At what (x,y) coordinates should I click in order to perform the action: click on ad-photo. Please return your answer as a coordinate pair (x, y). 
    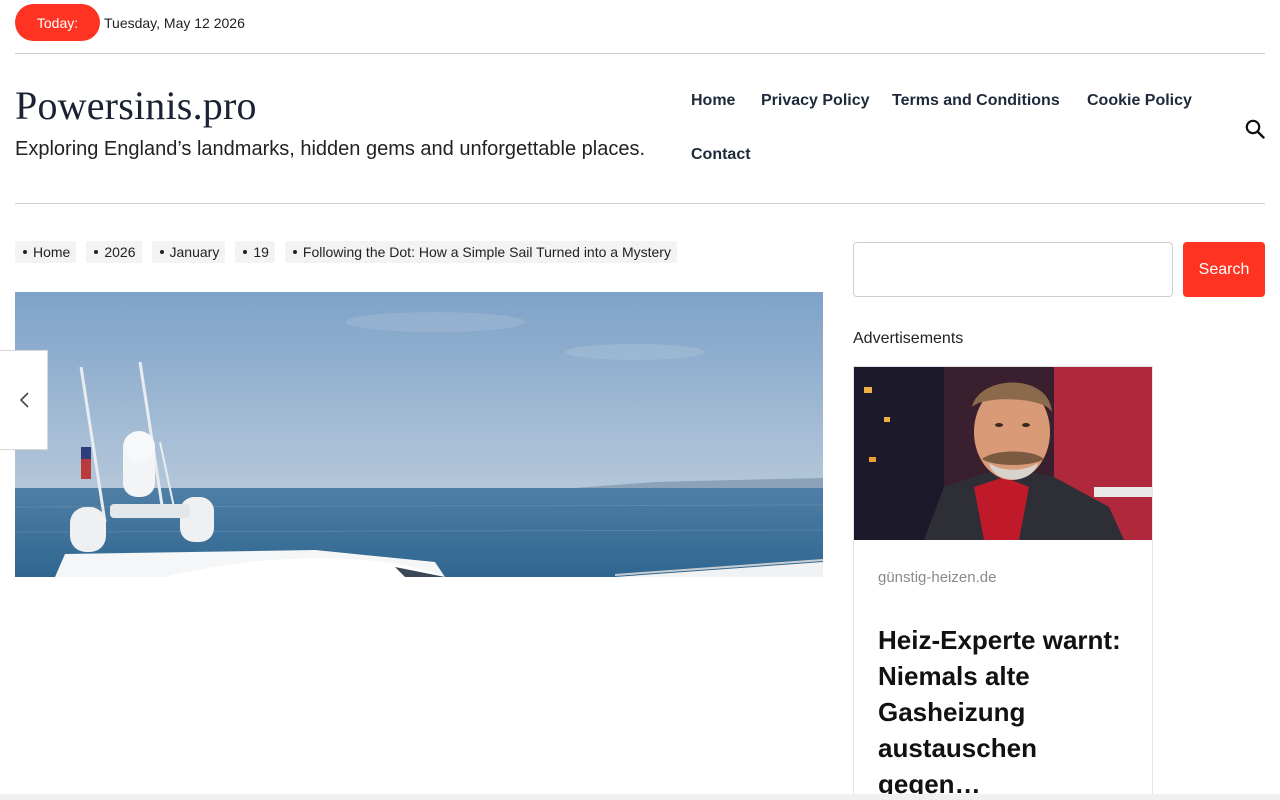
    Looking at the image, I should click on (1003, 453).